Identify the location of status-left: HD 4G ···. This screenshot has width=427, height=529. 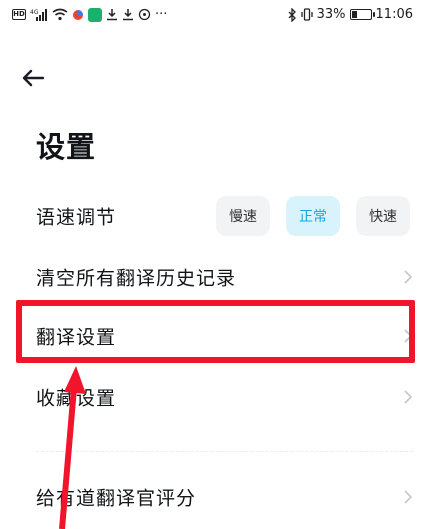
(89, 14).